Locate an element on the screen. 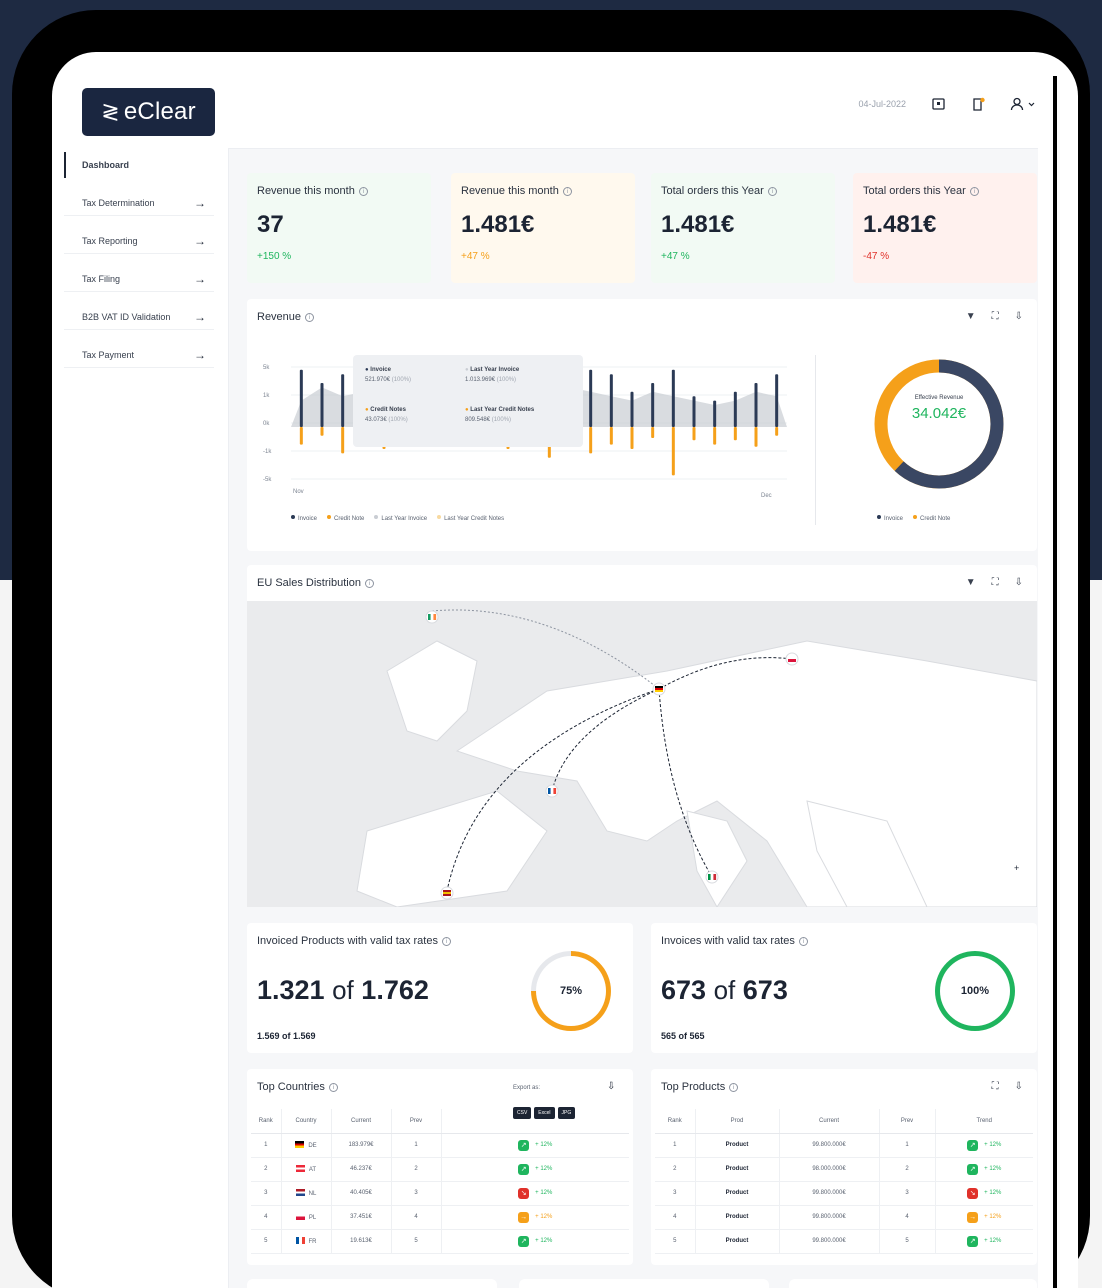 This screenshot has height=1288, width=1102. export-label: Export as: is located at coordinates (527, 1088).